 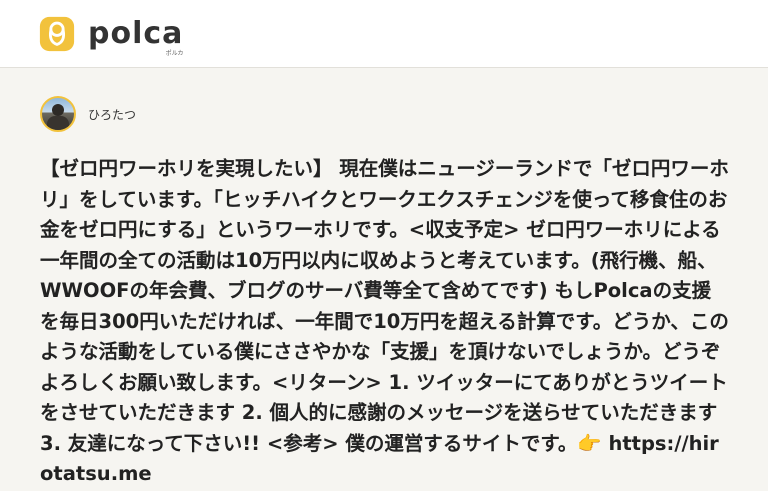 What do you see at coordinates (112, 114) in the screenshot?
I see `author-name: ひろたつ` at bounding box center [112, 114].